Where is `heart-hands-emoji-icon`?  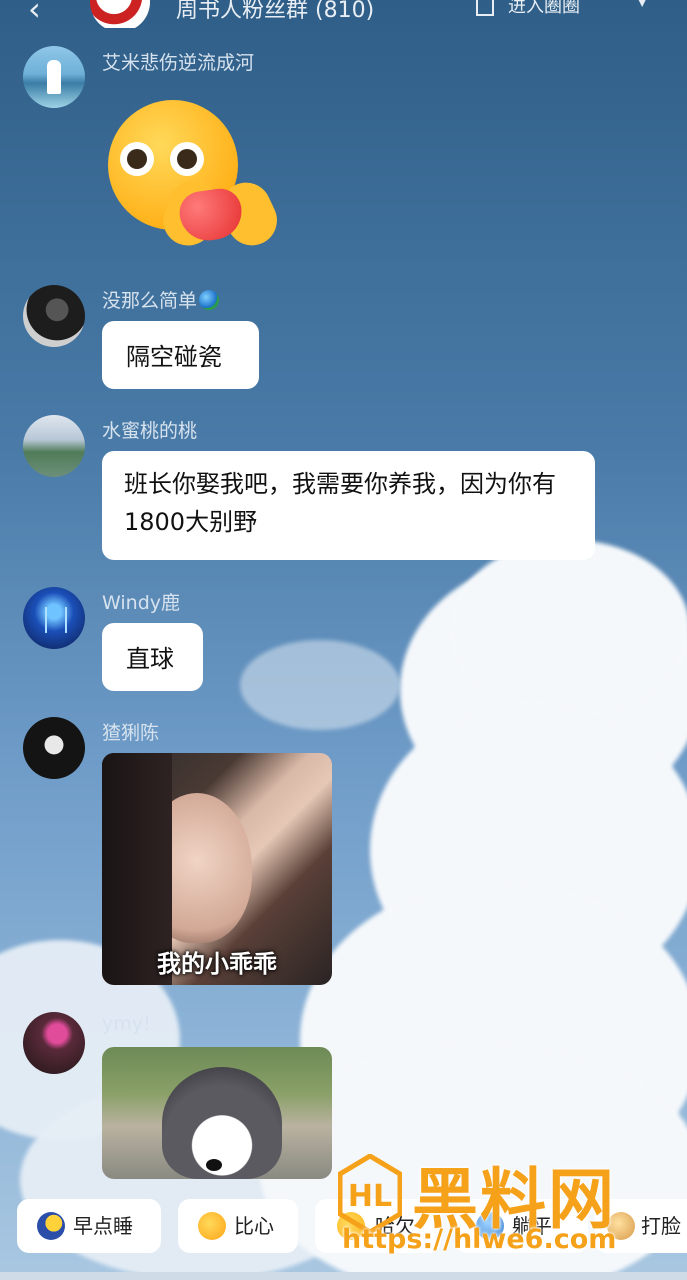 heart-hands-emoji-icon is located at coordinates (212, 1226).